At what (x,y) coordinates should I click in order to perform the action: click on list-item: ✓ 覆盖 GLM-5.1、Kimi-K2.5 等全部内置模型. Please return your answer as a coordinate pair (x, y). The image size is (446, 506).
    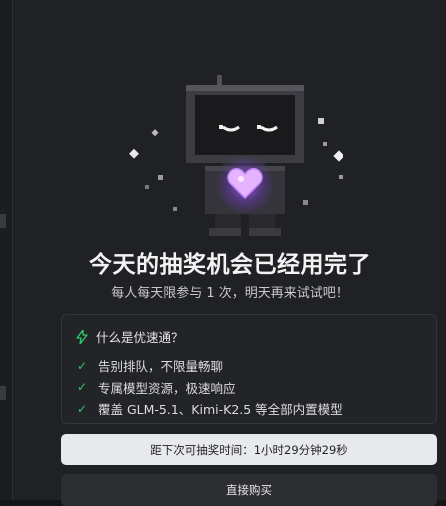
    Looking at the image, I should click on (249, 409).